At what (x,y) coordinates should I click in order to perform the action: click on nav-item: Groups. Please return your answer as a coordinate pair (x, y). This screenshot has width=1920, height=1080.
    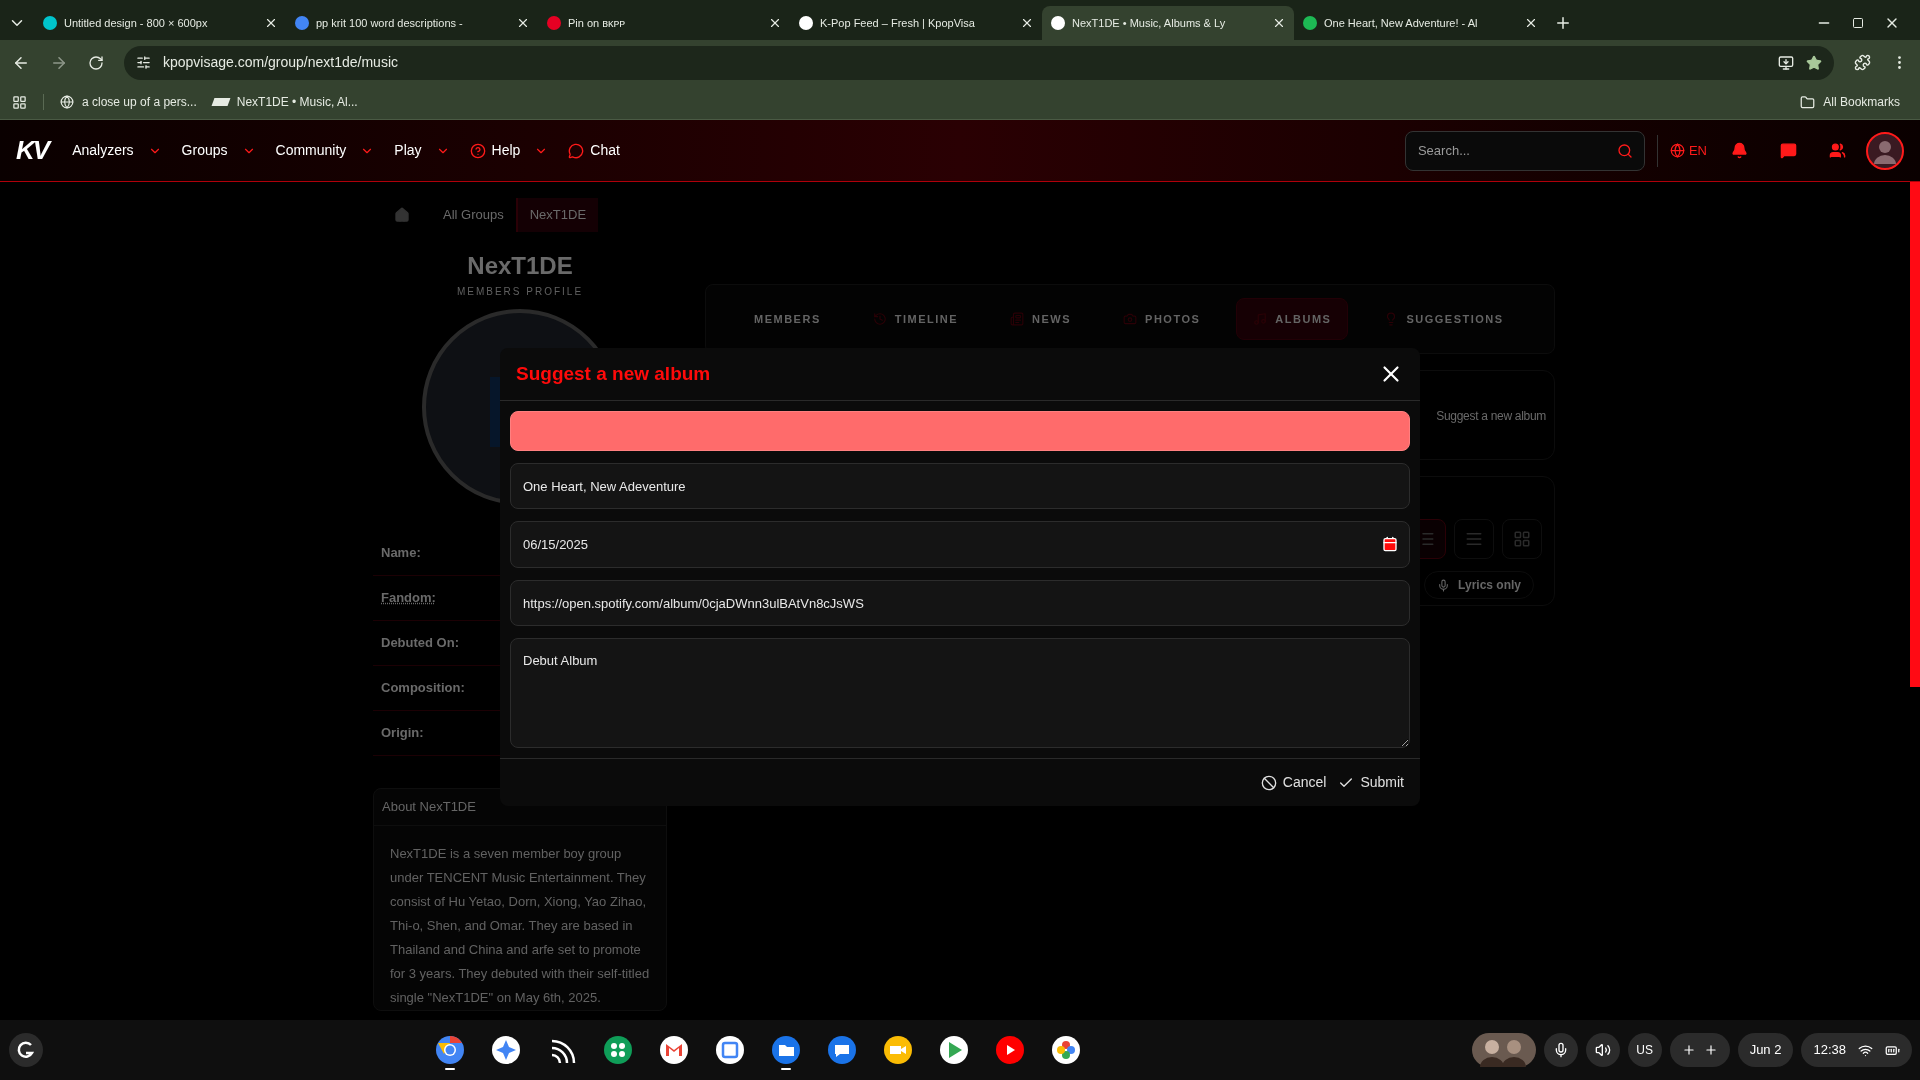
    Looking at the image, I should click on (218, 150).